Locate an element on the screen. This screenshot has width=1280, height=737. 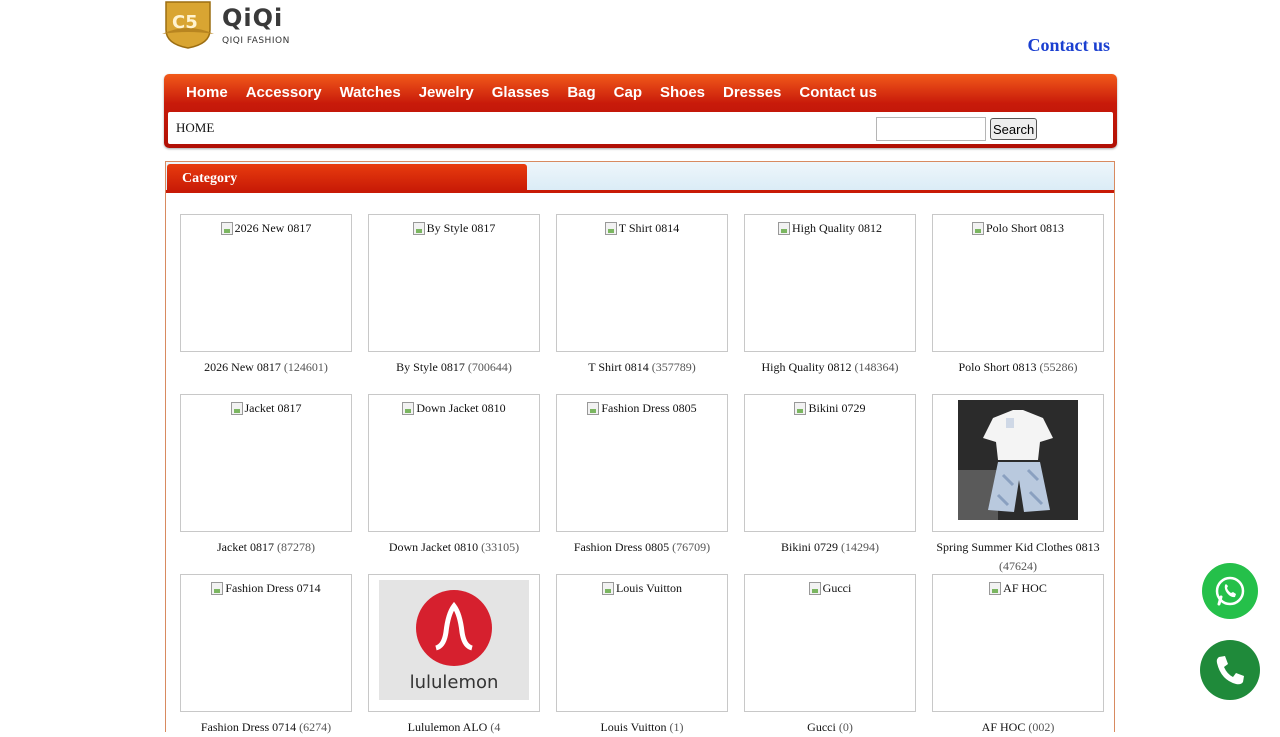
category-count: (76709) is located at coordinates (691, 547).